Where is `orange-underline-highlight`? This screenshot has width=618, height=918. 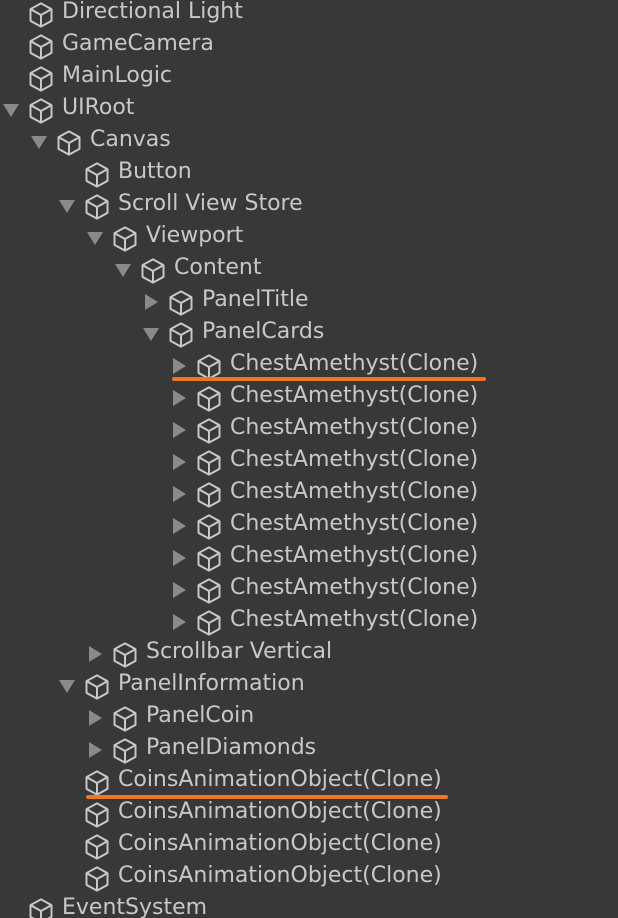
orange-underline-highlight is located at coordinates (329, 379).